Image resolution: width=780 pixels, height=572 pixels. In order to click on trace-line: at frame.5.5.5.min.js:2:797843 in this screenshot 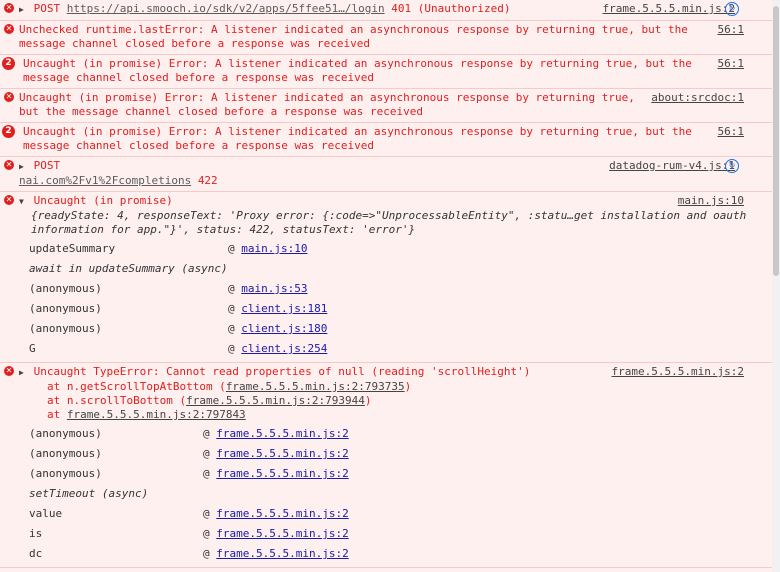, I will do `click(409, 415)`.